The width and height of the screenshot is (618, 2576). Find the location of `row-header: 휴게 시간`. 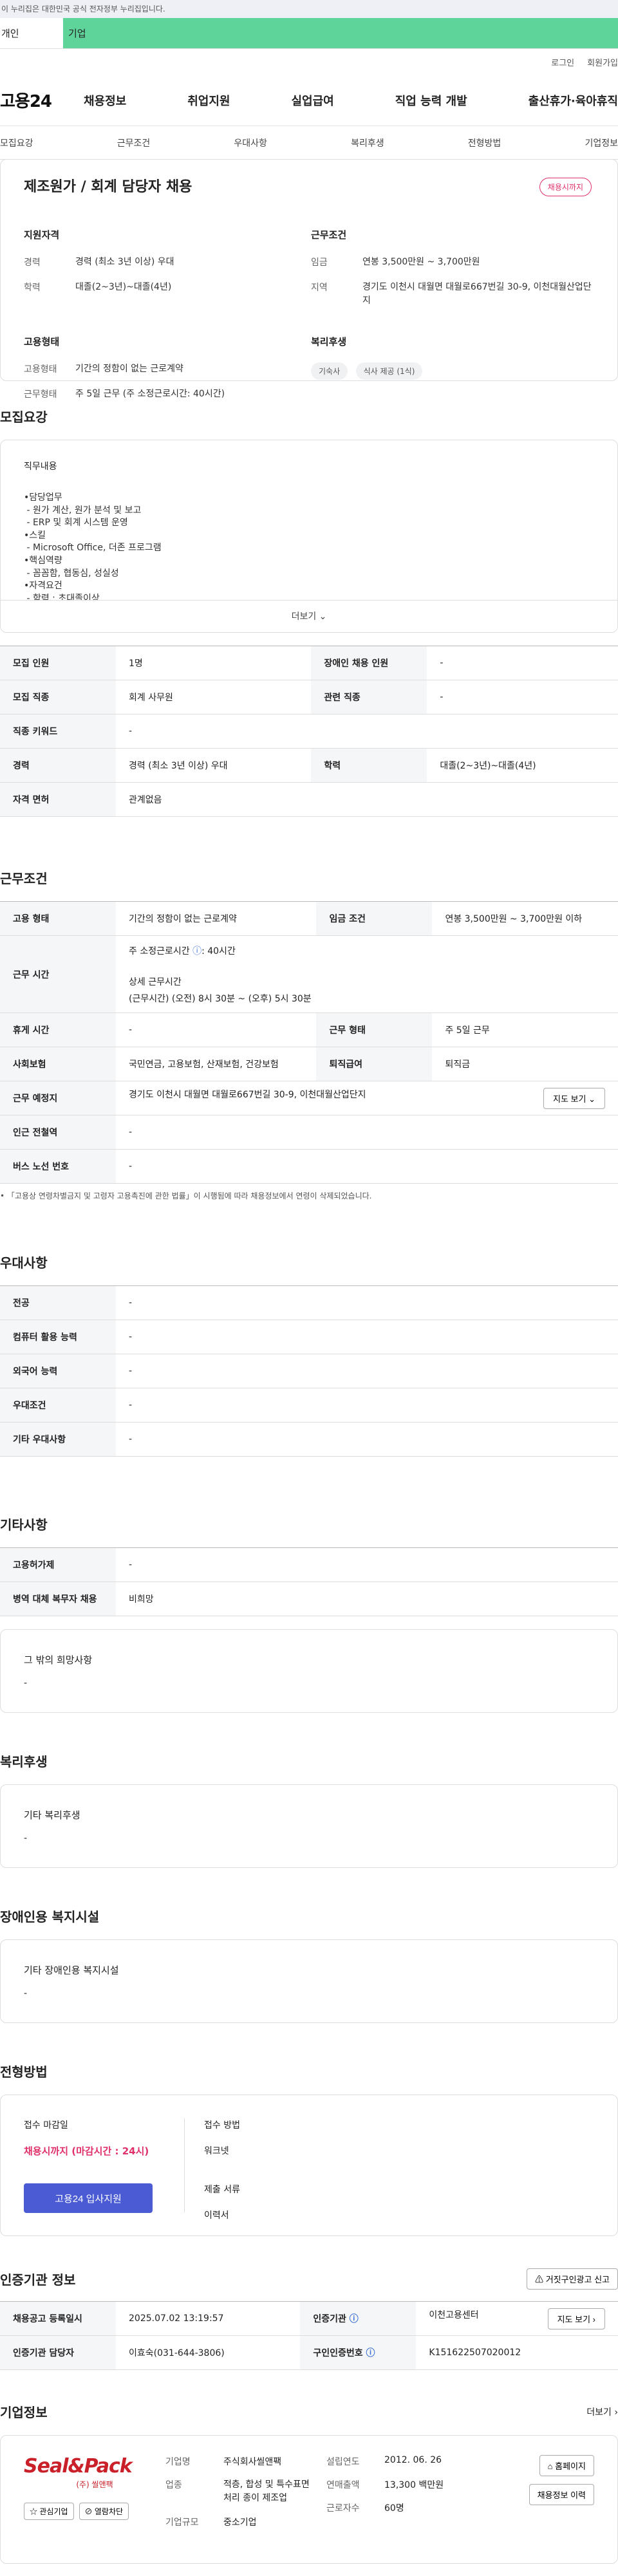

row-header: 휴게 시간 is located at coordinates (58, 1030).